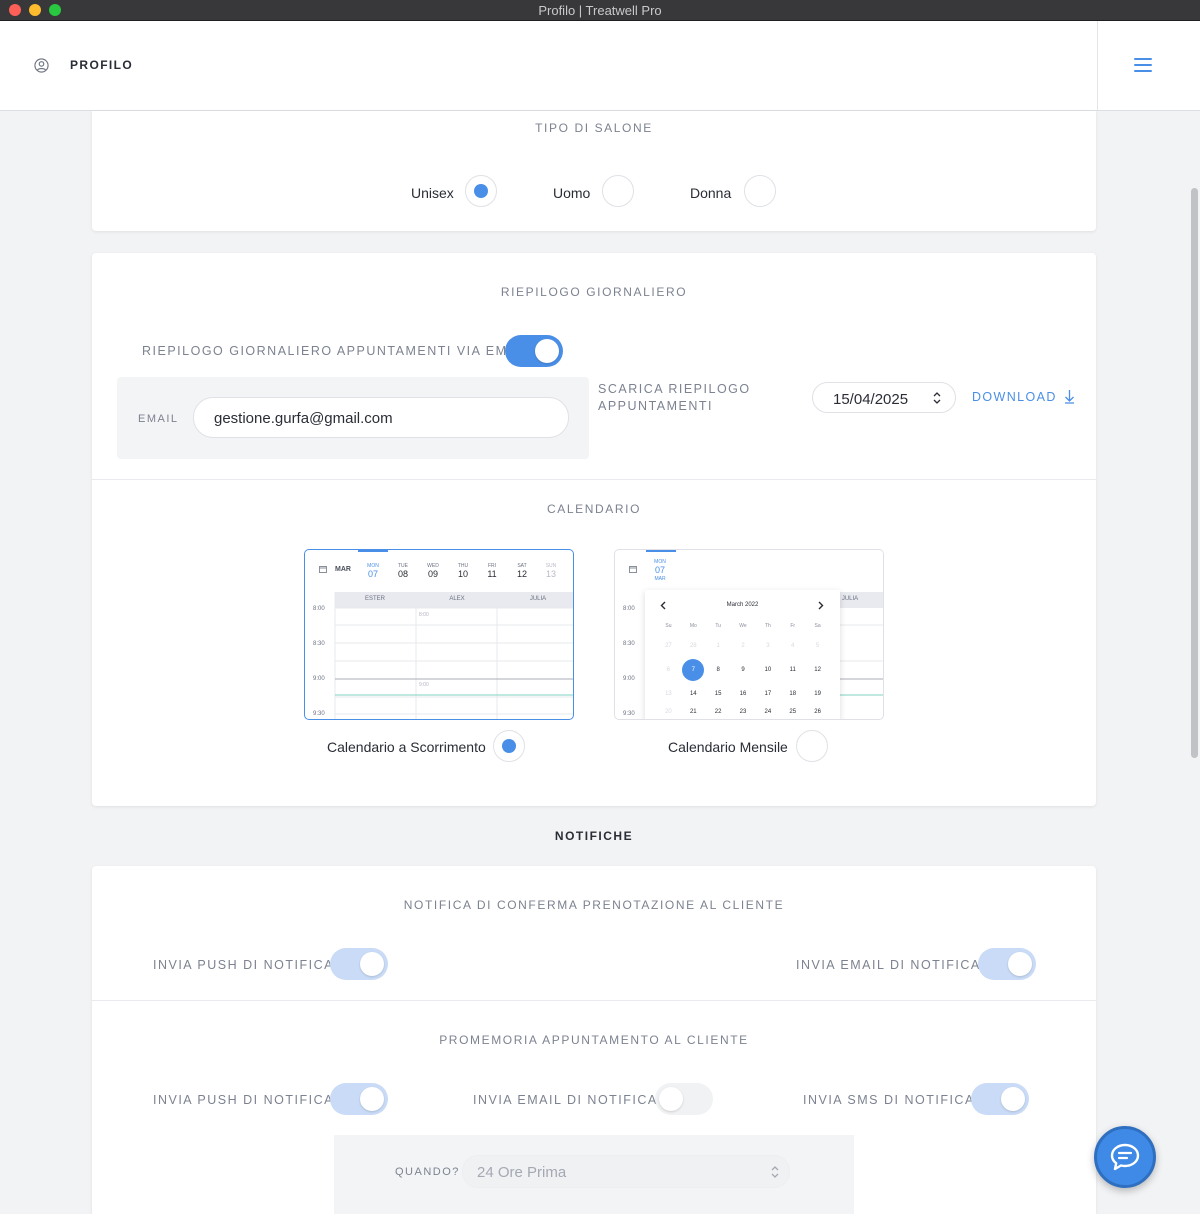 Image resolution: width=1200 pixels, height=1214 pixels. I want to click on month-preview-time: 8:30, so click(629, 644).